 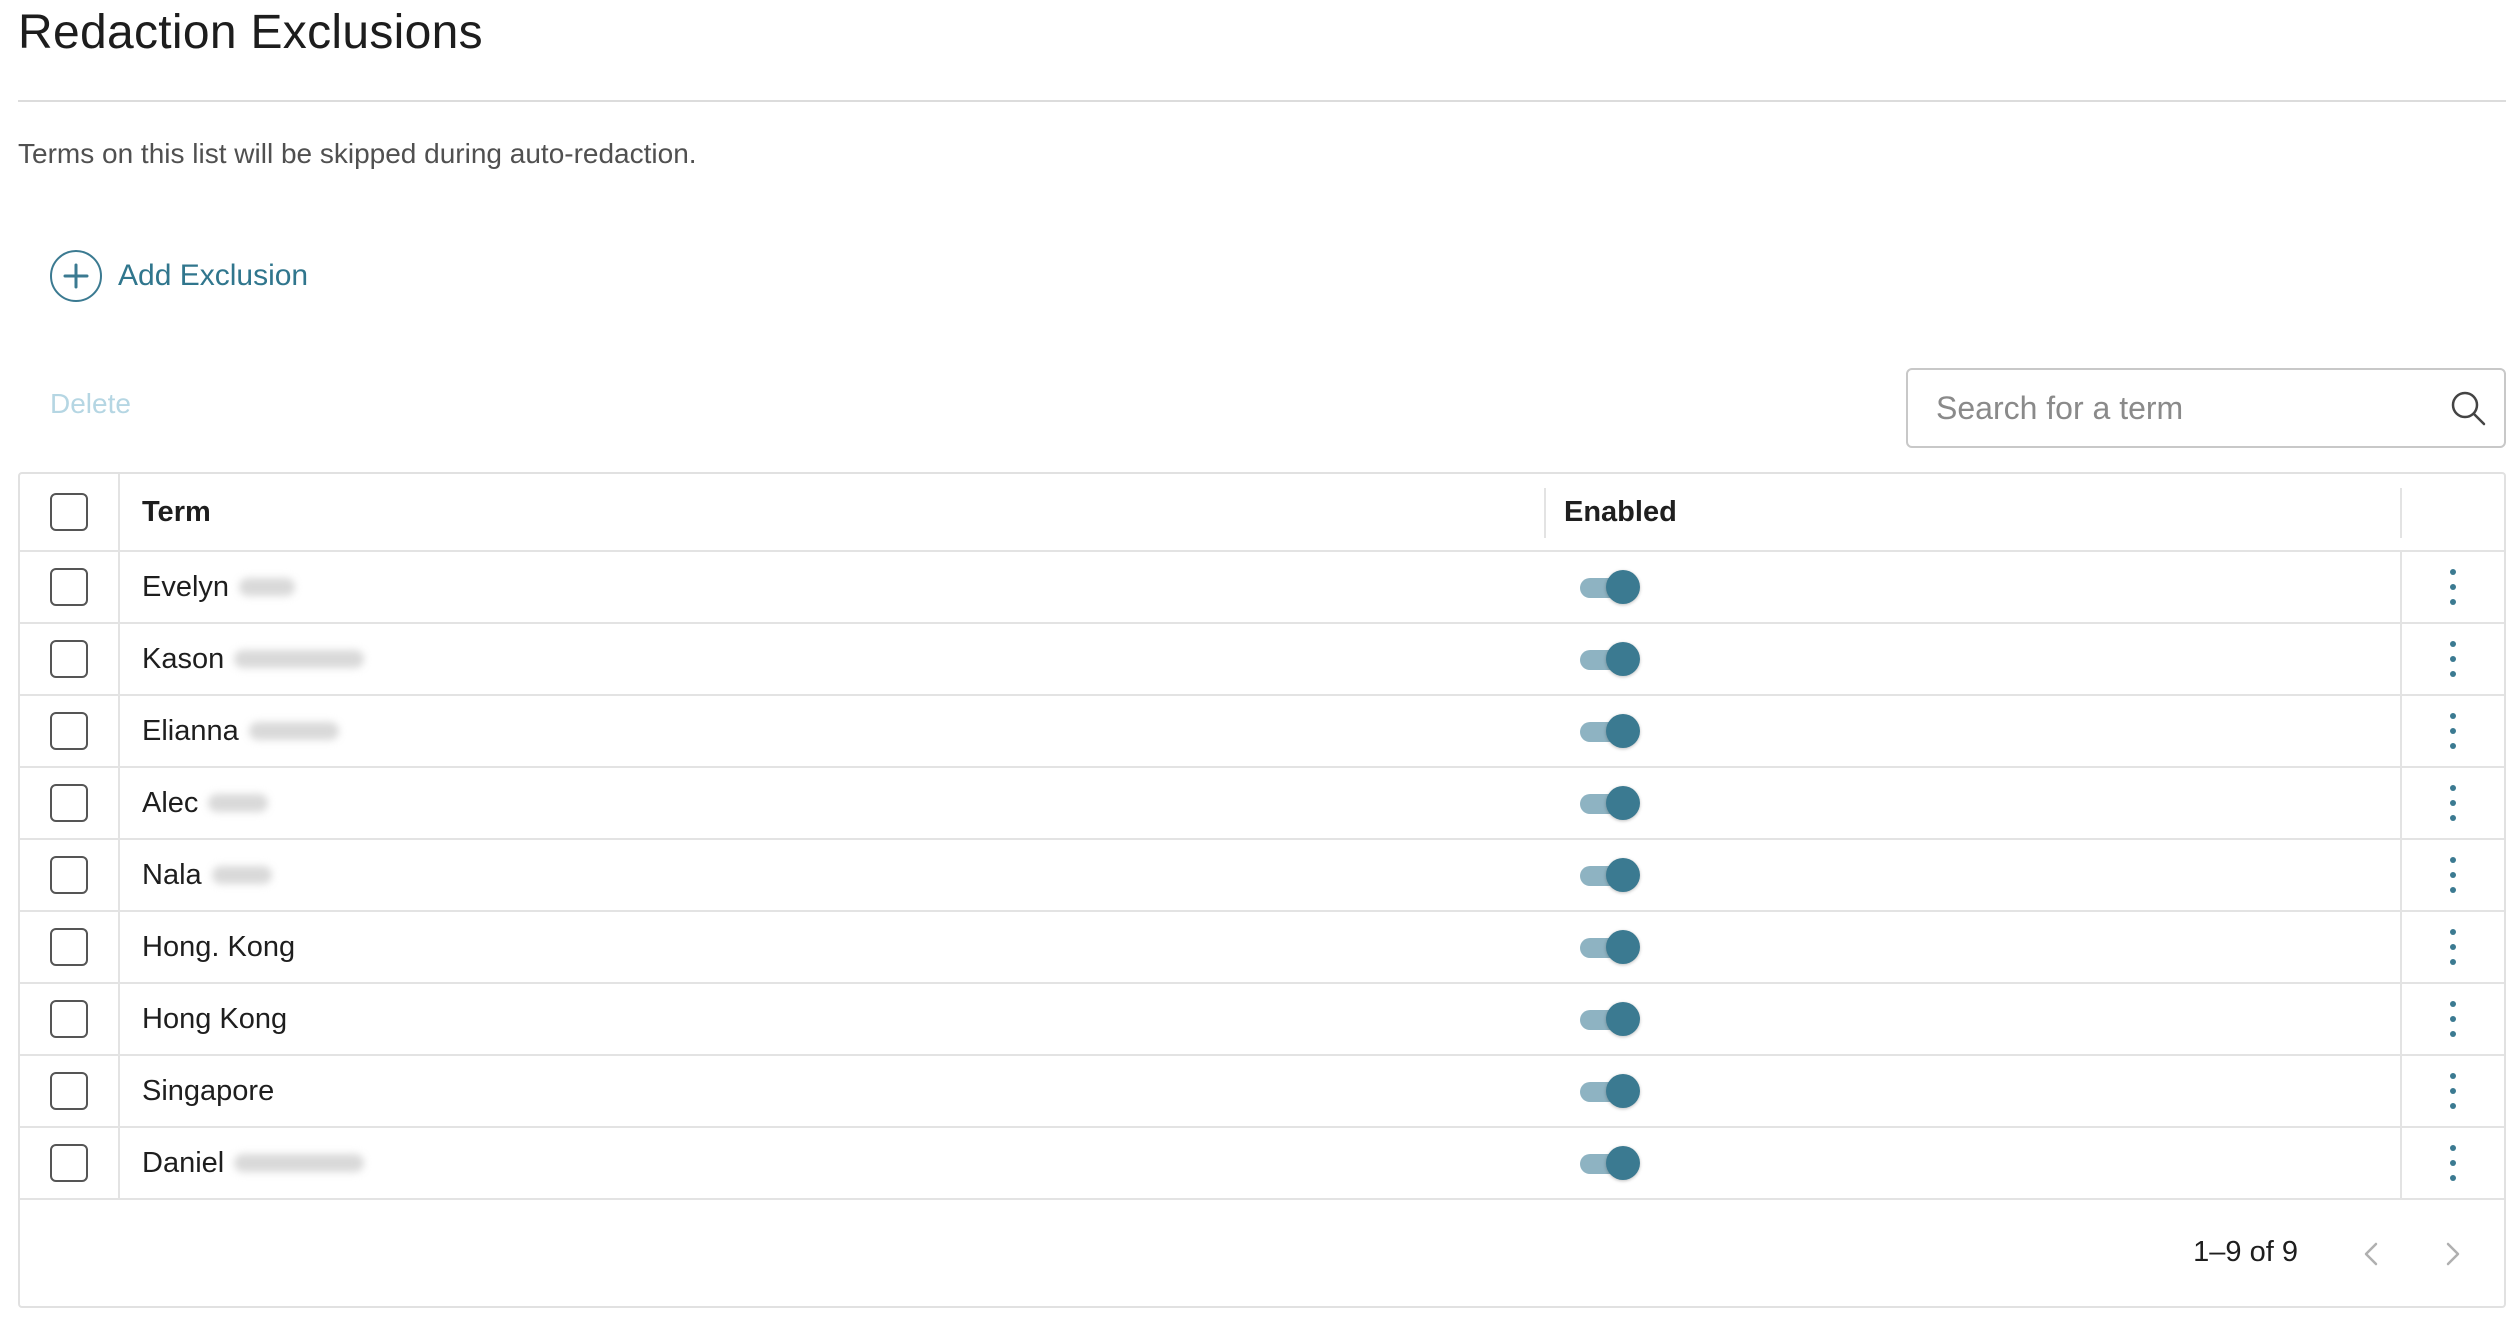 I want to click on table-row: Singapore, so click(x=1262, y=1092).